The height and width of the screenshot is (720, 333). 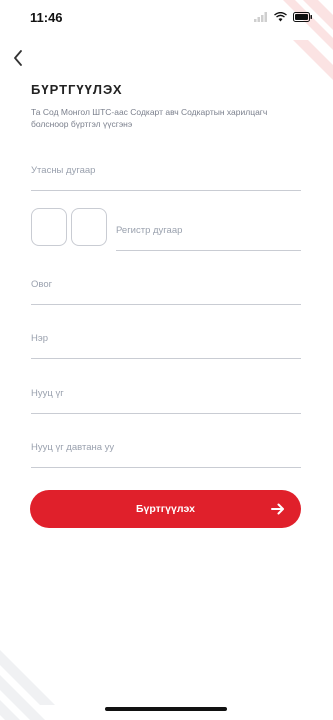 What do you see at coordinates (302, 17) in the screenshot?
I see `battery-icon` at bounding box center [302, 17].